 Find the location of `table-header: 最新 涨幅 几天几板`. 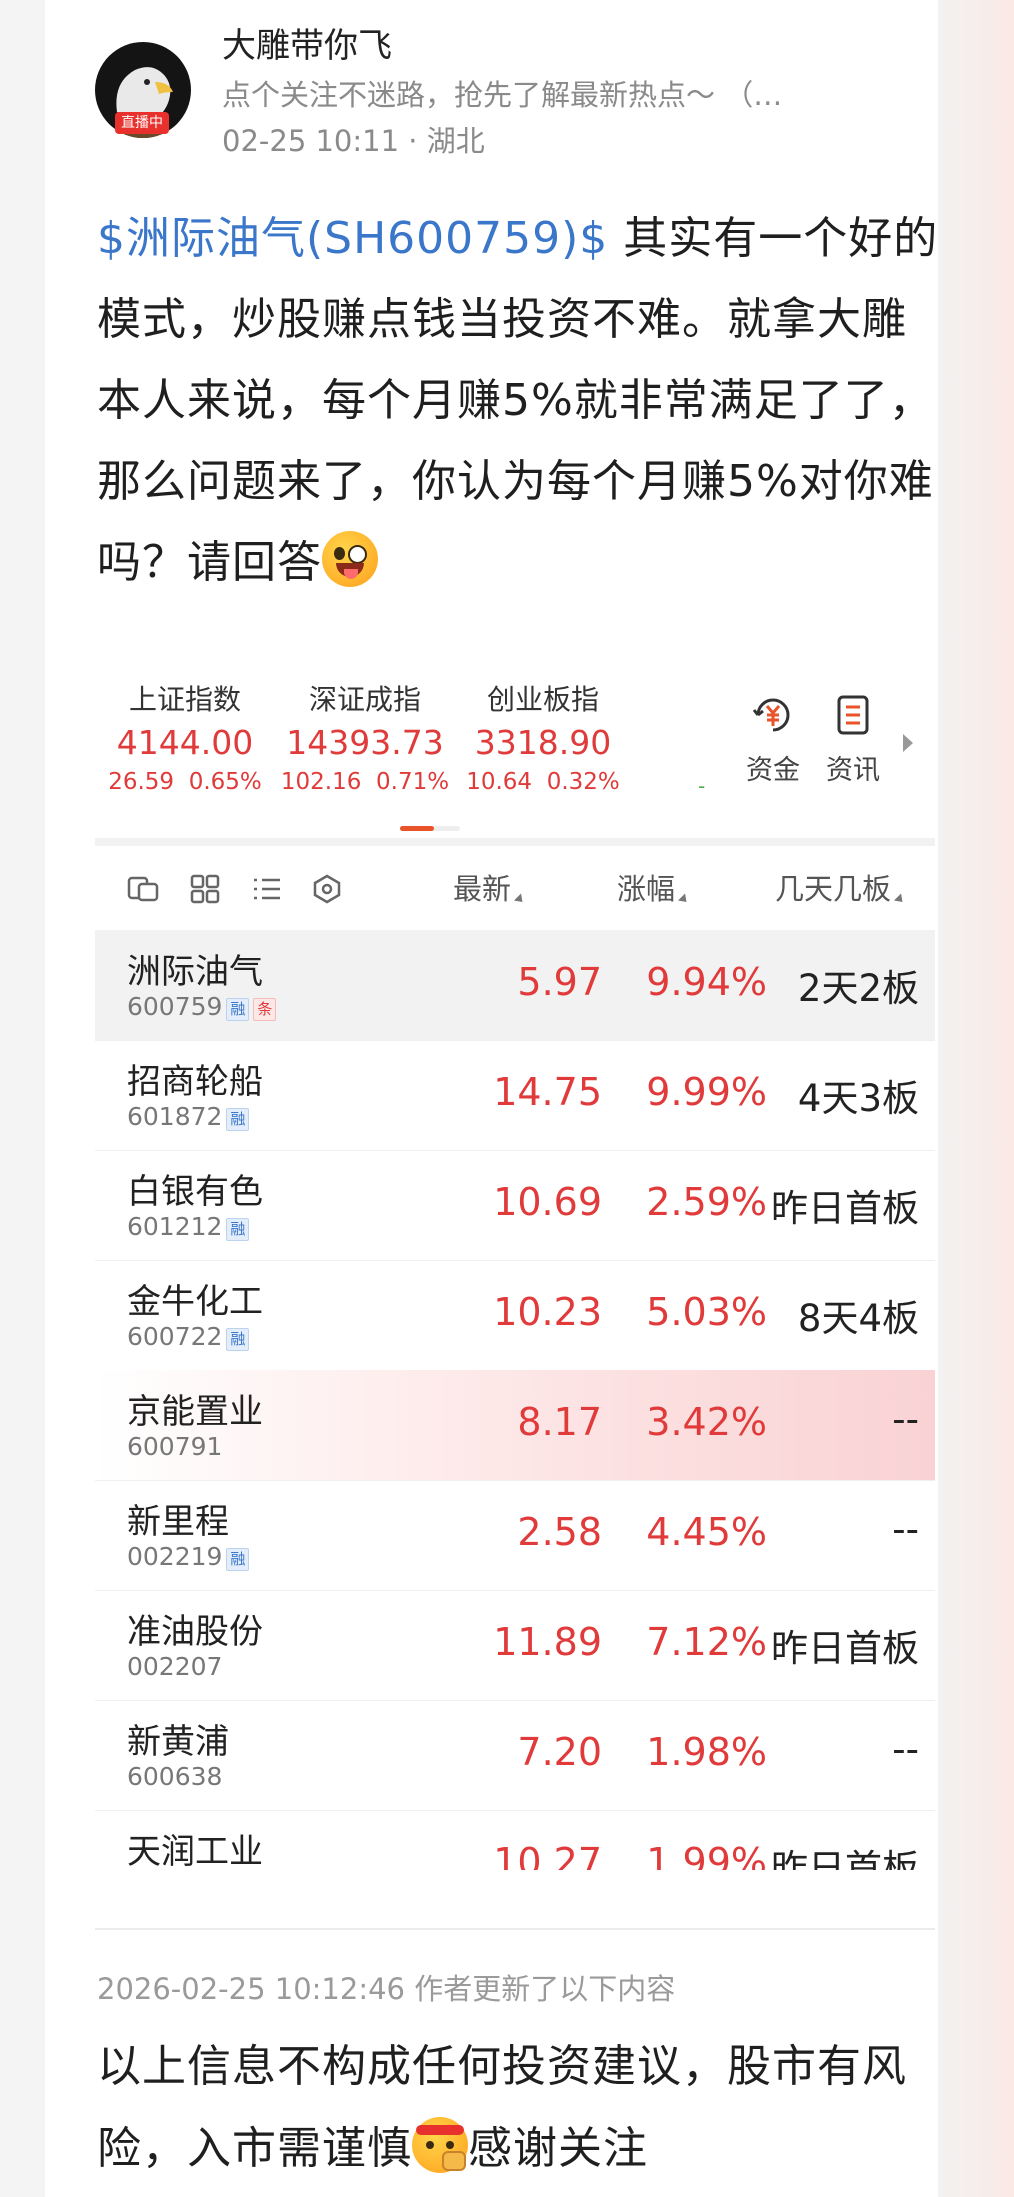

table-header: 最新 涨幅 几天几板 is located at coordinates (515, 888).